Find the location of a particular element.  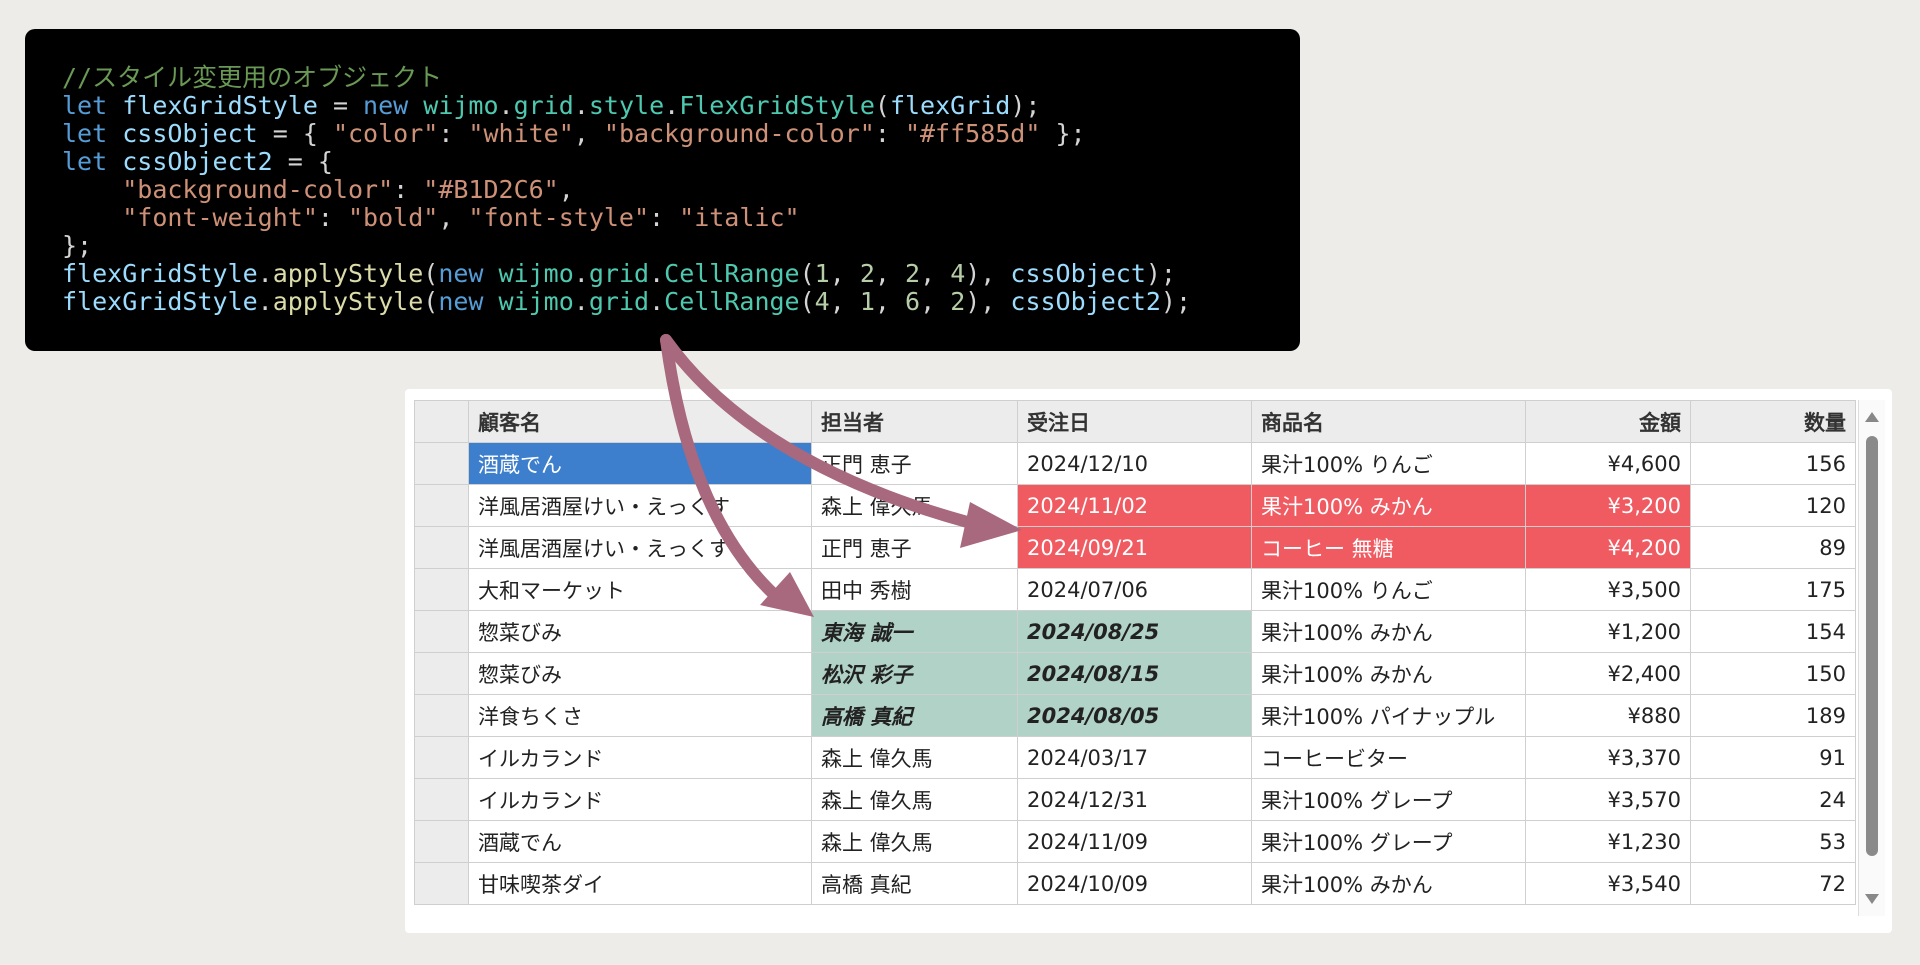

grid-cell: ¥880 is located at coordinates (1608, 715).